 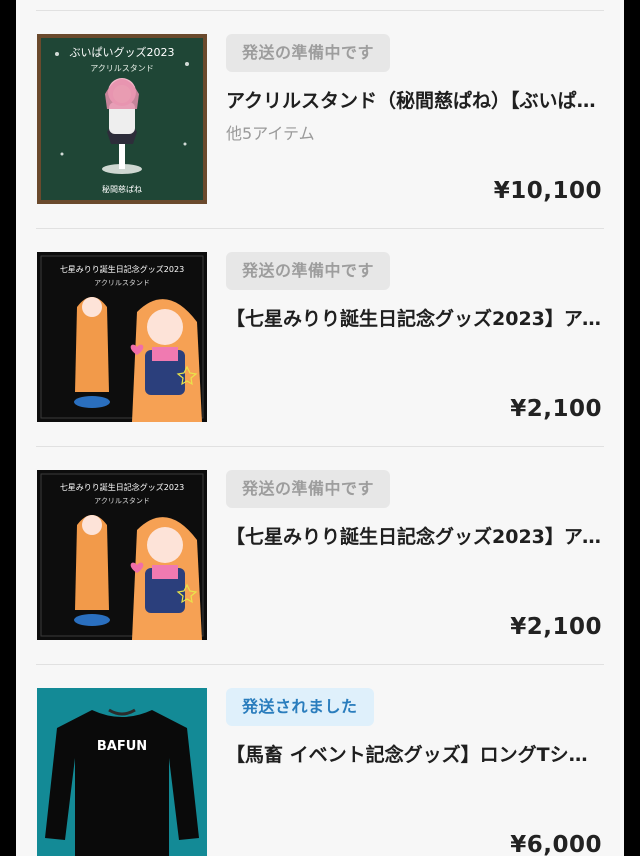 I want to click on svg-text: BAFUN, so click(x=122, y=746).